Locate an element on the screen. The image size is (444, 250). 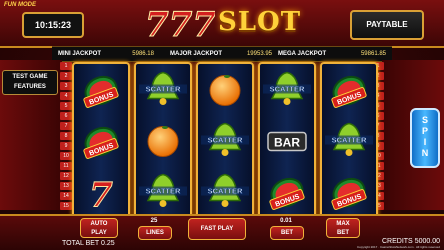
max-bet-button: MAX BET is located at coordinates (343, 228).